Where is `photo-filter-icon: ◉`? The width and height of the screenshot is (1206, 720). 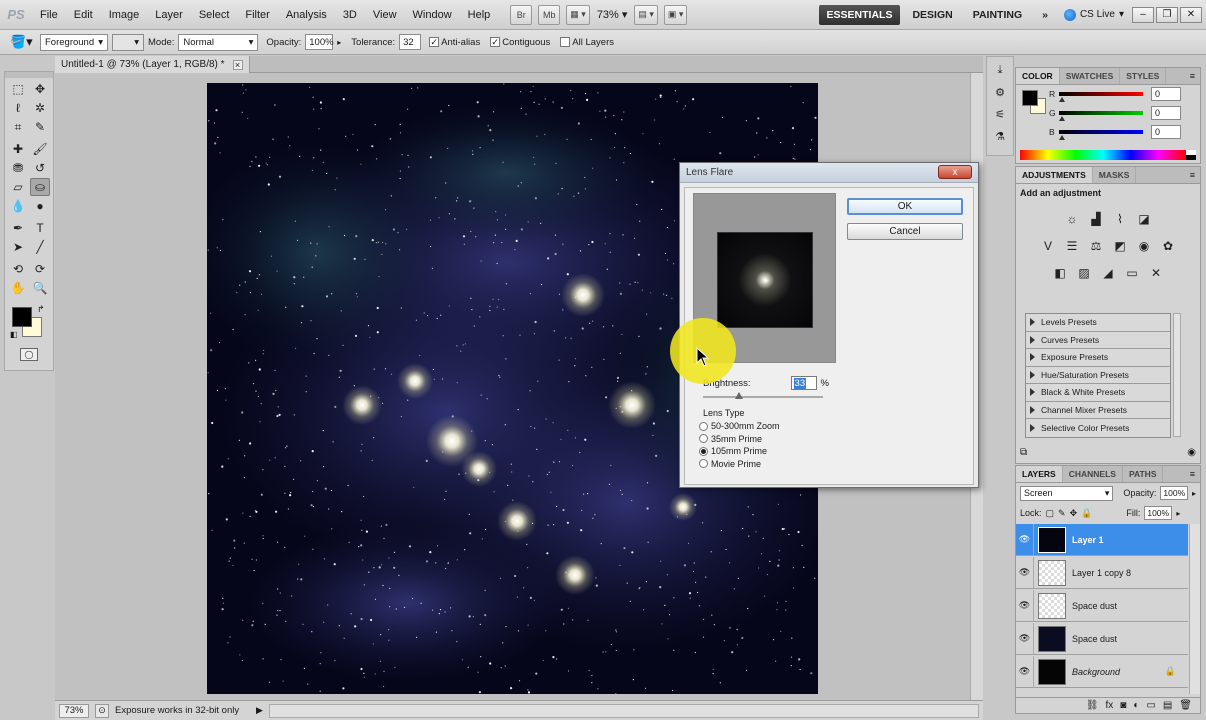 photo-filter-icon: ◉ is located at coordinates (1144, 246).